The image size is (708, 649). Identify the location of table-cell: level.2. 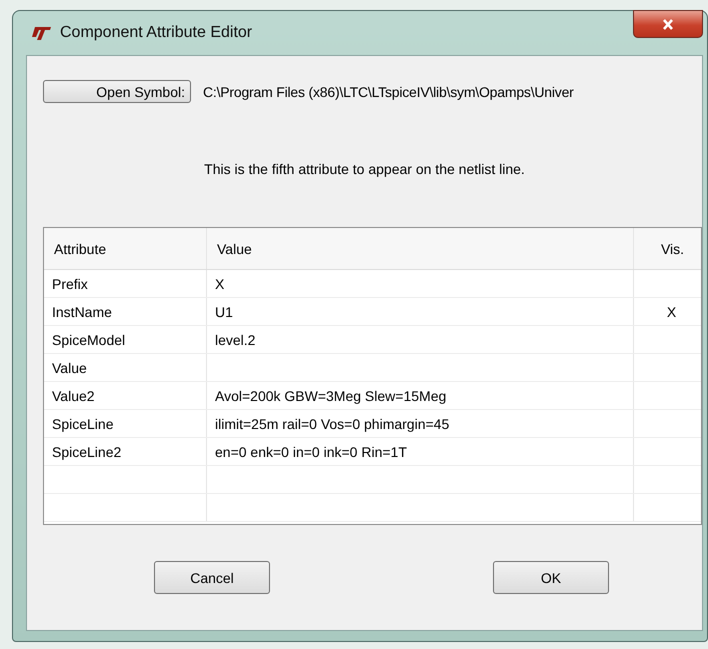
(420, 339).